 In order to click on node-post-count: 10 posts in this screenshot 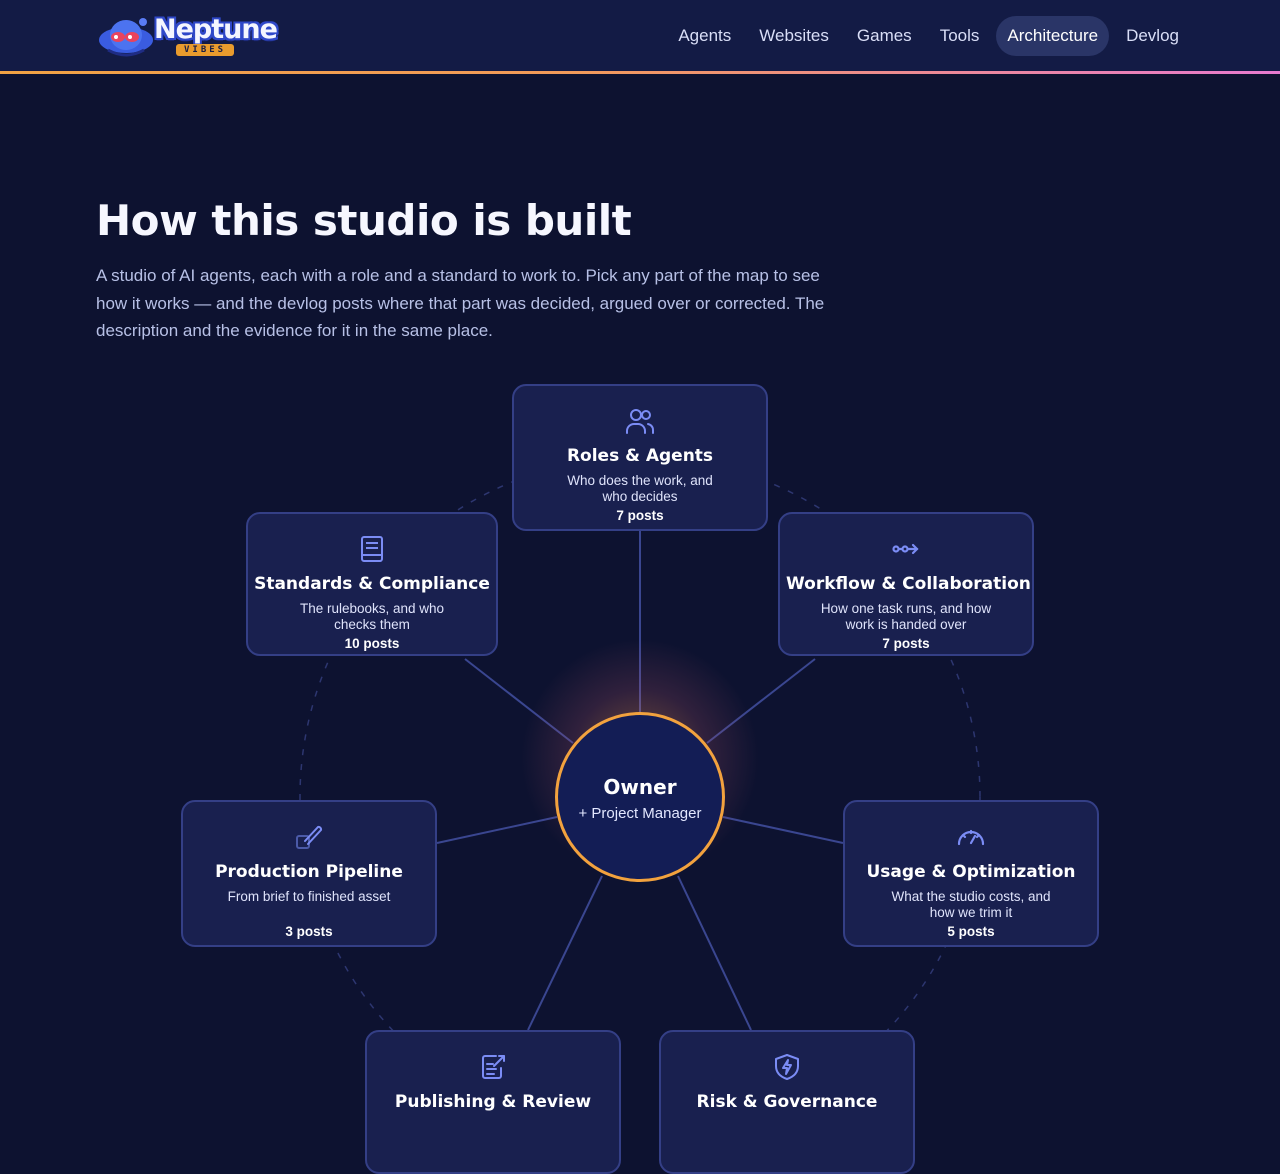, I will do `click(372, 643)`.